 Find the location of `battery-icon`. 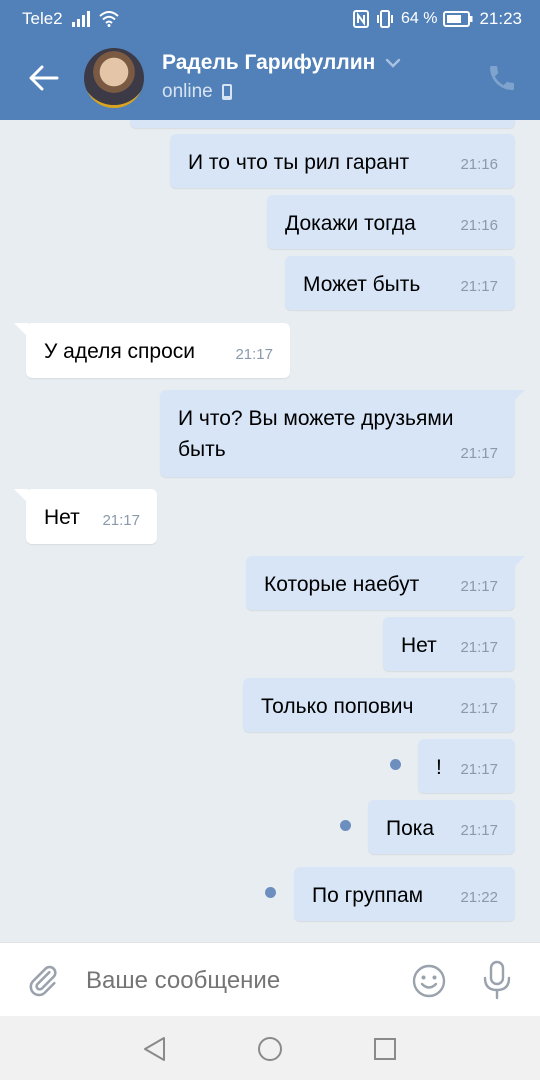

battery-icon is located at coordinates (458, 19).